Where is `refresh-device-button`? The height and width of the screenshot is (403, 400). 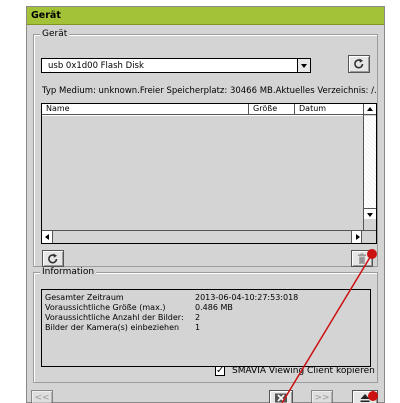 refresh-device-button is located at coordinates (359, 64).